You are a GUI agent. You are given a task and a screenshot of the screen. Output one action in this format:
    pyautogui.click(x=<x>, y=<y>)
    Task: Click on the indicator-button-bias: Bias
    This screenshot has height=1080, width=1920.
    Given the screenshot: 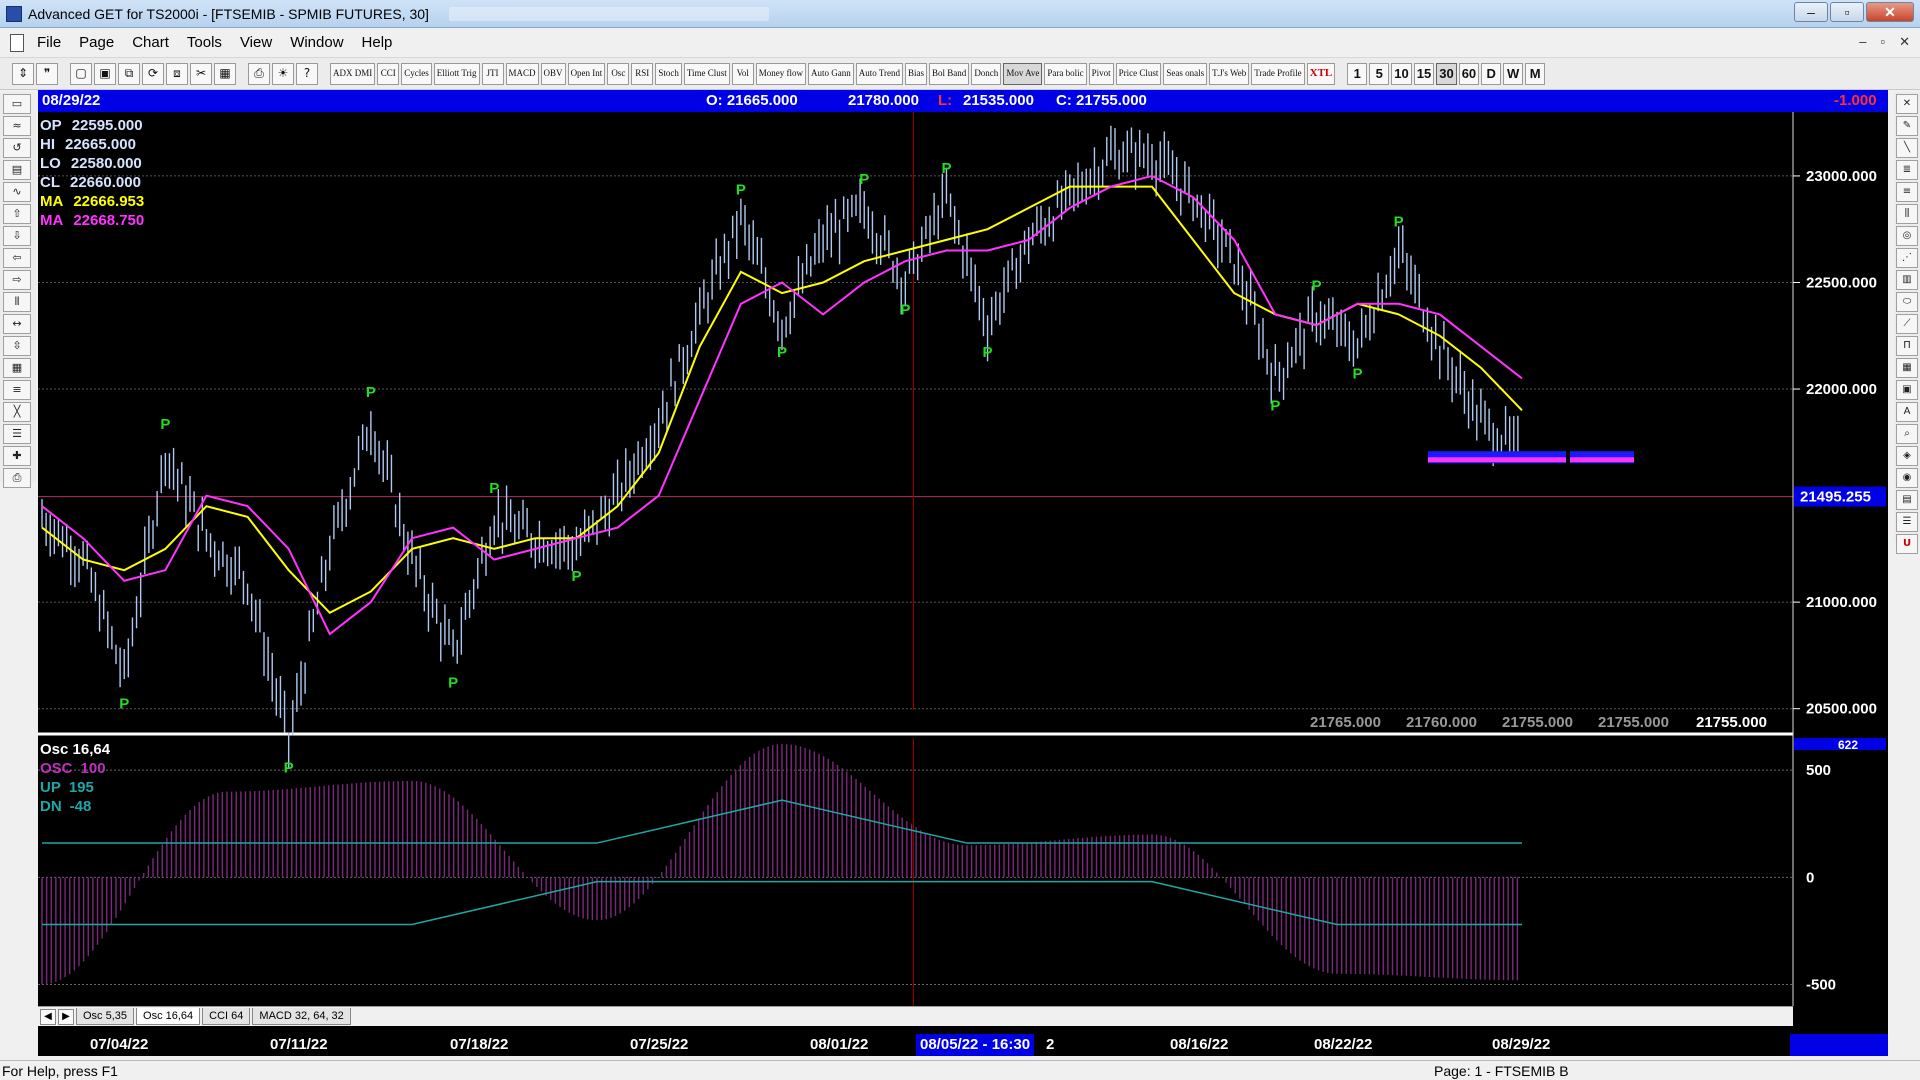 What is the action you would take?
    pyautogui.click(x=916, y=73)
    